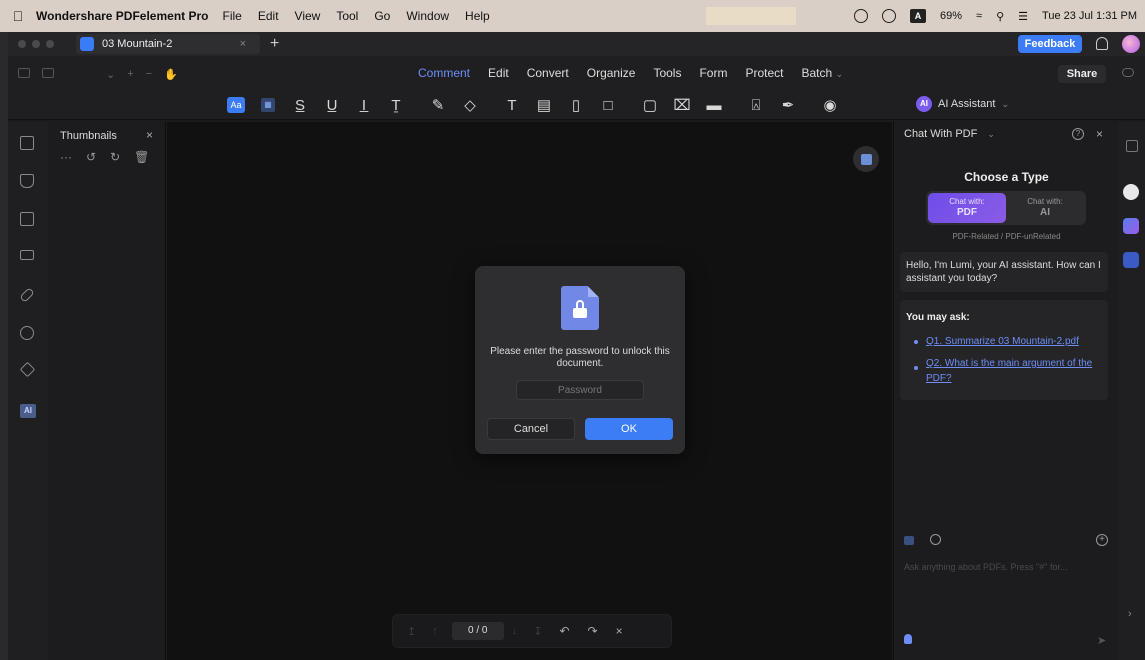 Image resolution: width=1145 pixels, height=660 pixels. What do you see at coordinates (788, 105) in the screenshot?
I see `signature-icon: ✒` at bounding box center [788, 105].